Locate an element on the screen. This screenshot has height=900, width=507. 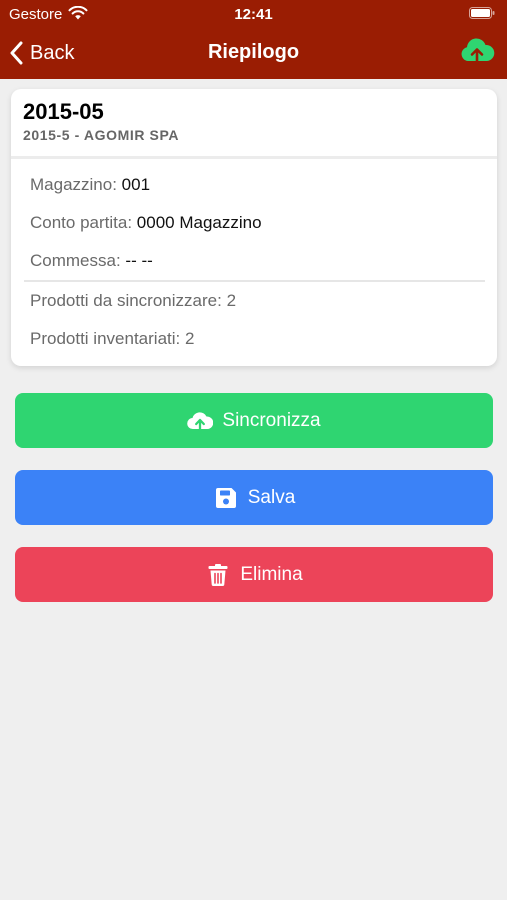
row-prodotti-sync: Prodotti da sincronizzare: 2 is located at coordinates (133, 301).